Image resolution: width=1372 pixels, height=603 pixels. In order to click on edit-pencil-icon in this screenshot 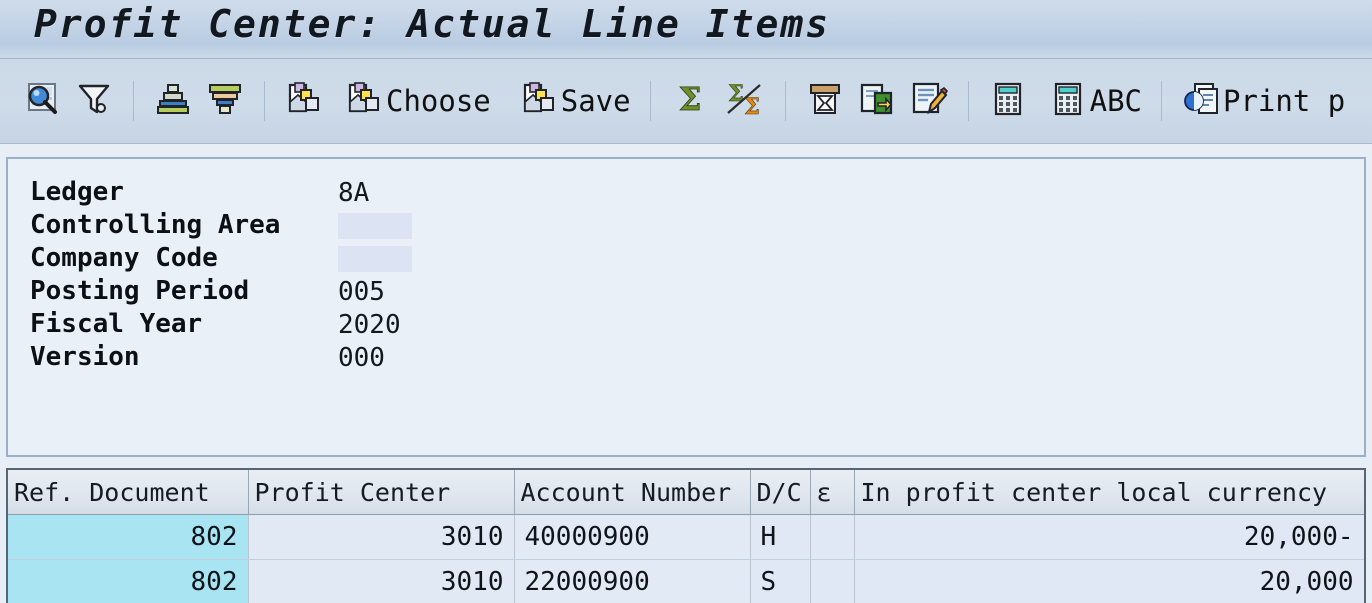, I will do `click(929, 101)`.